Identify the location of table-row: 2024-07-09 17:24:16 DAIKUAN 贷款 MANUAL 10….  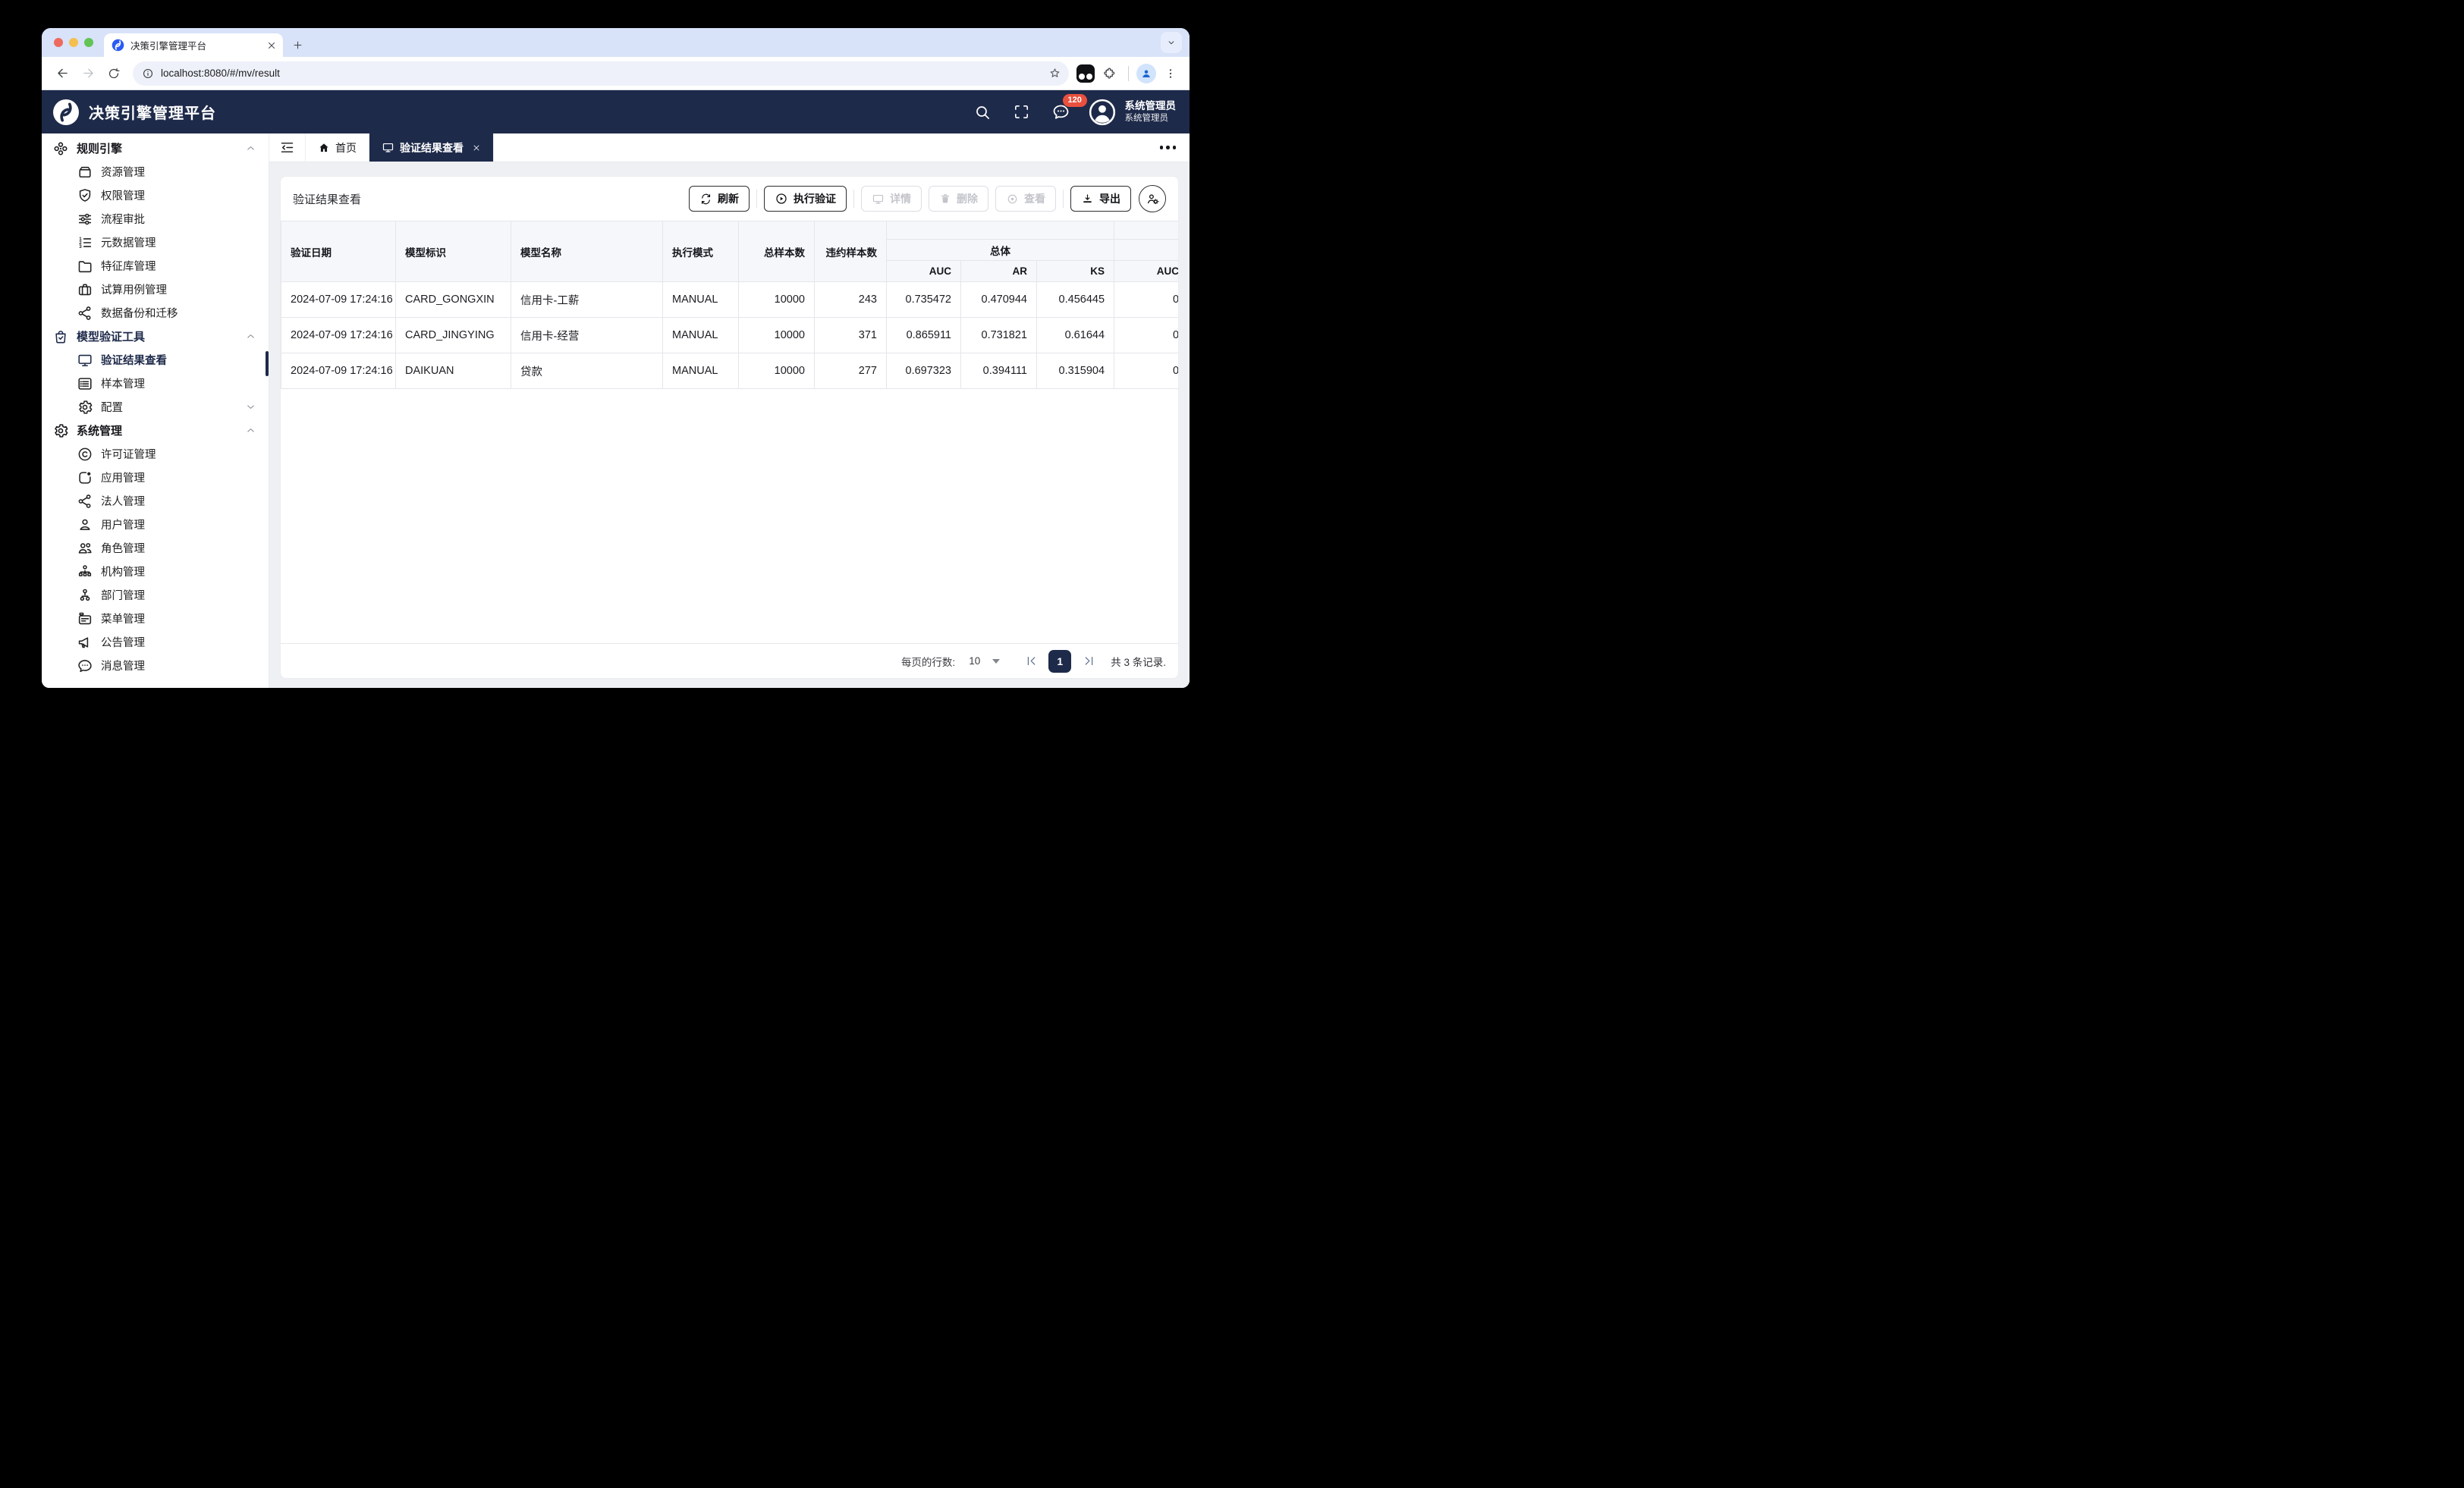
(729, 371).